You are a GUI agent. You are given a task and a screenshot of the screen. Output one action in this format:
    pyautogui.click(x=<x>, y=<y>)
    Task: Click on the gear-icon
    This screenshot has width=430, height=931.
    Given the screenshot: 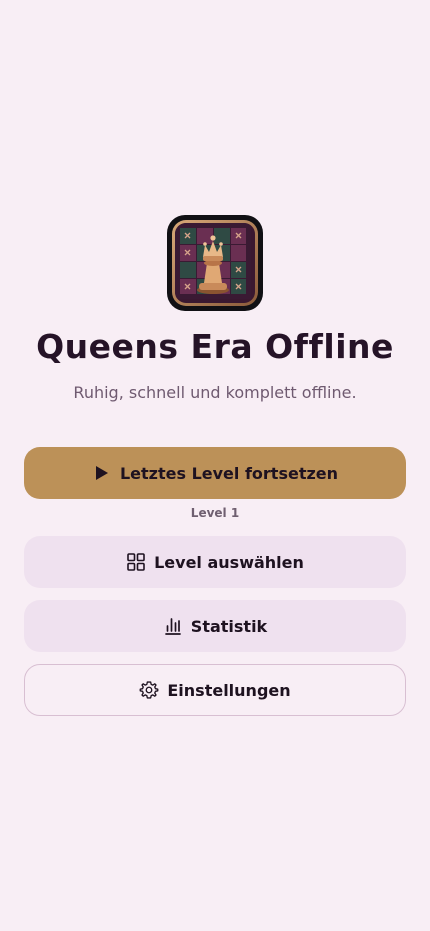 What is the action you would take?
    pyautogui.click(x=149, y=690)
    